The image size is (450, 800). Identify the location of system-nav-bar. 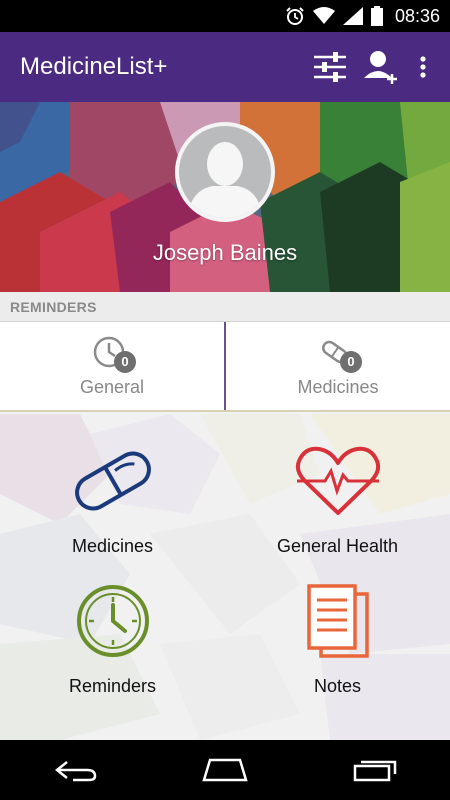
(225, 770).